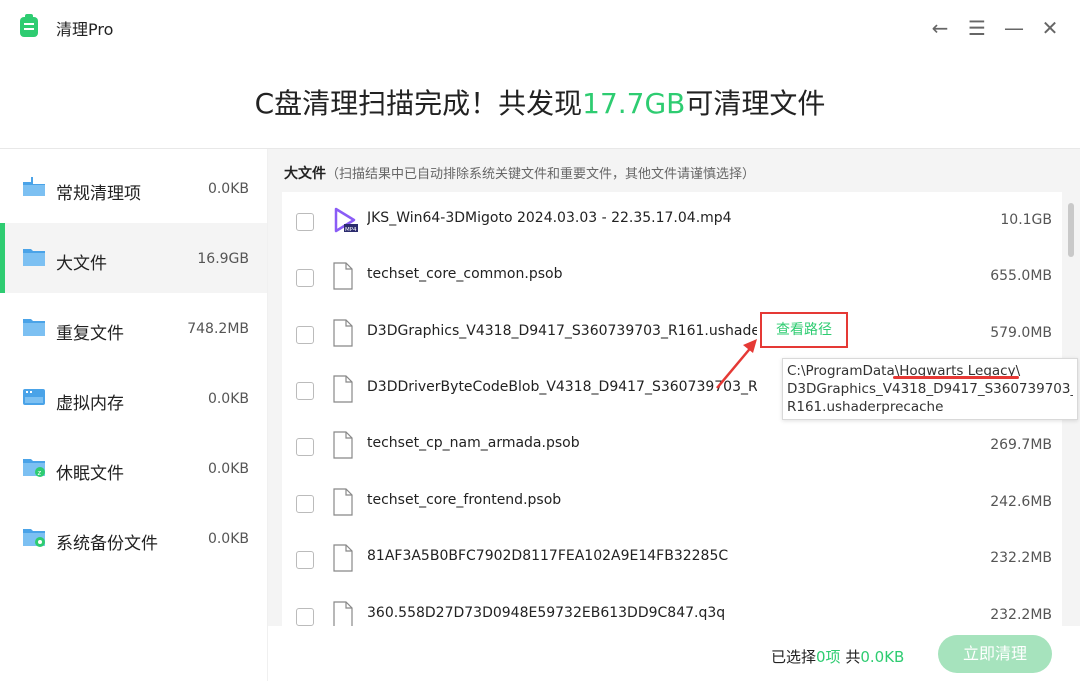 This screenshot has width=1080, height=681. What do you see at coordinates (882, 657) in the screenshot?
I see `total-size: 0.0KB` at bounding box center [882, 657].